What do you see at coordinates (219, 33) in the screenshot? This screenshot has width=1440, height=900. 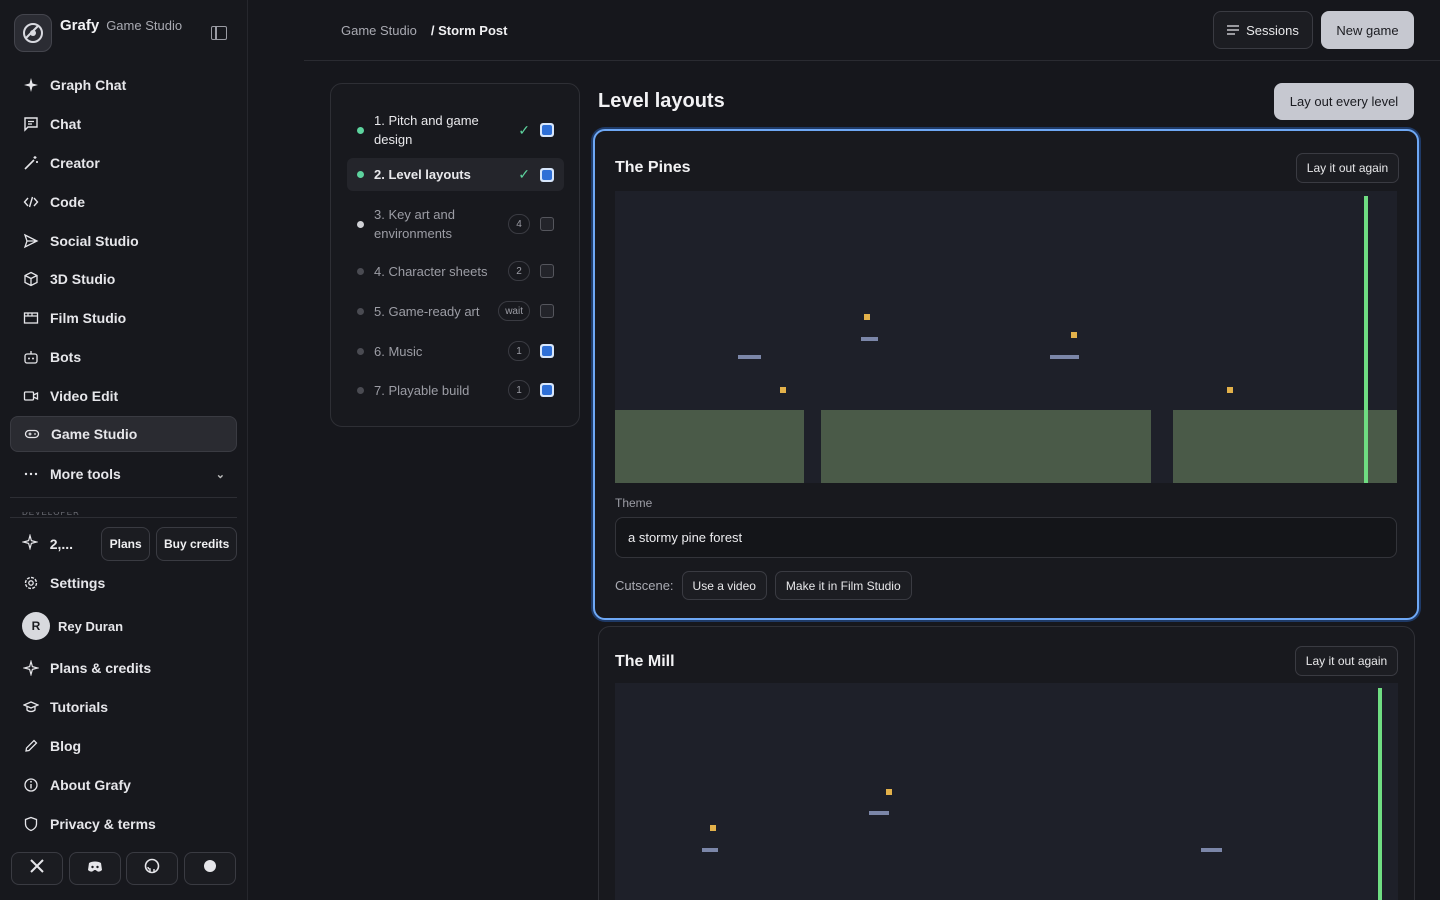 I see `collapse-sidebar-icon` at bounding box center [219, 33].